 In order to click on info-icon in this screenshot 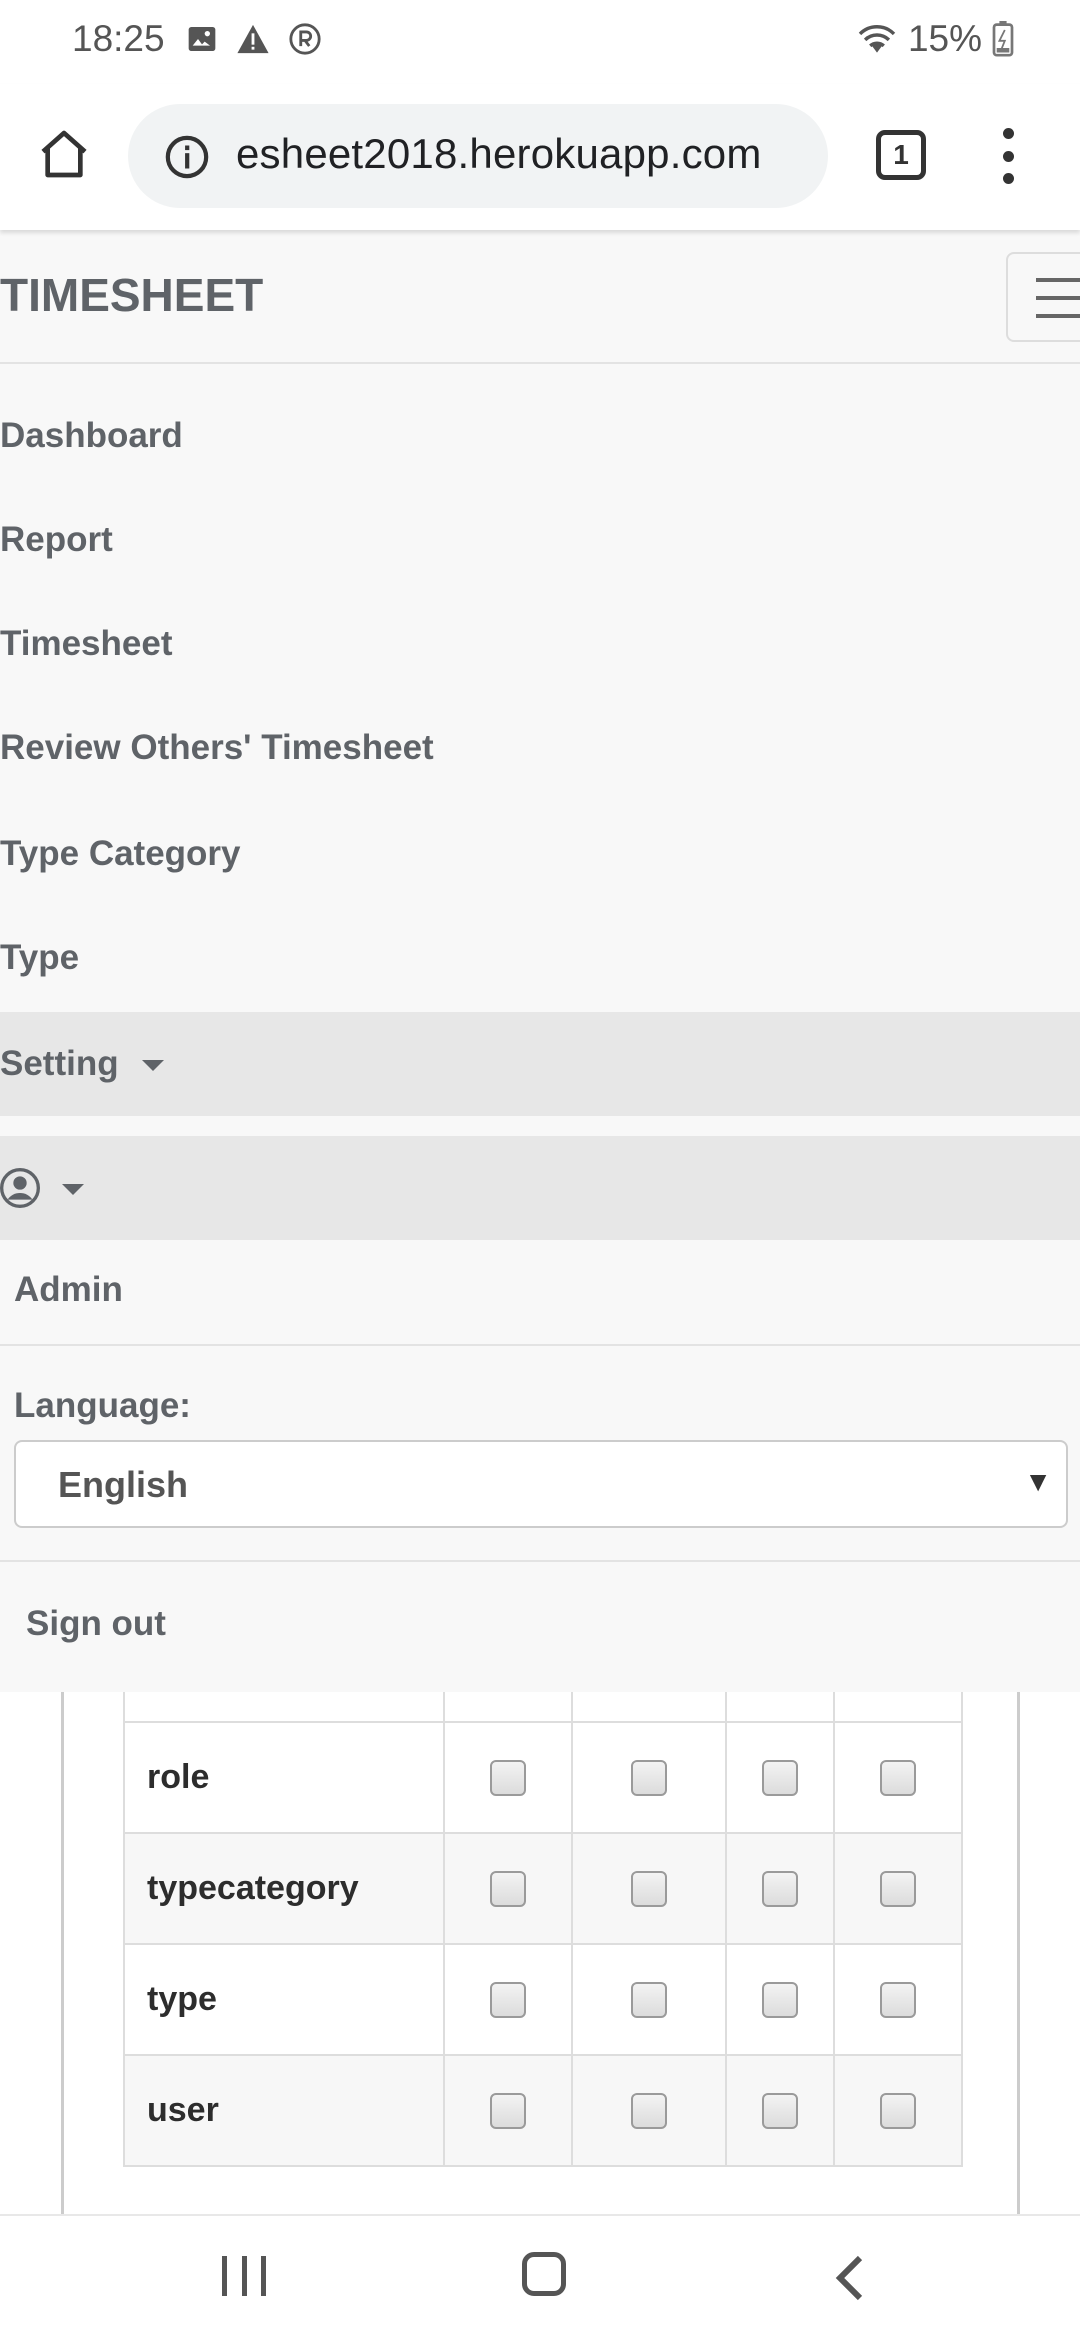, I will do `click(187, 157)`.